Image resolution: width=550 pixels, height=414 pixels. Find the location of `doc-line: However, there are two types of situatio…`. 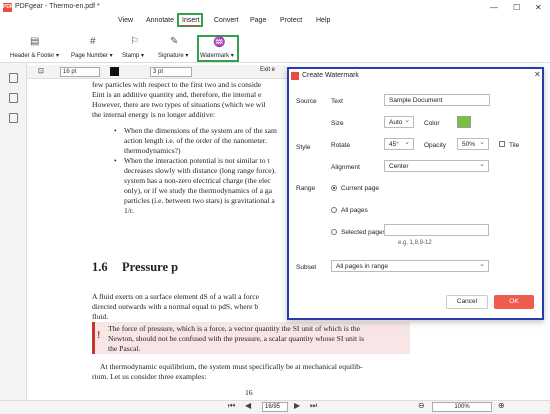

doc-line: However, there are two types of situatio… is located at coordinates (179, 104).